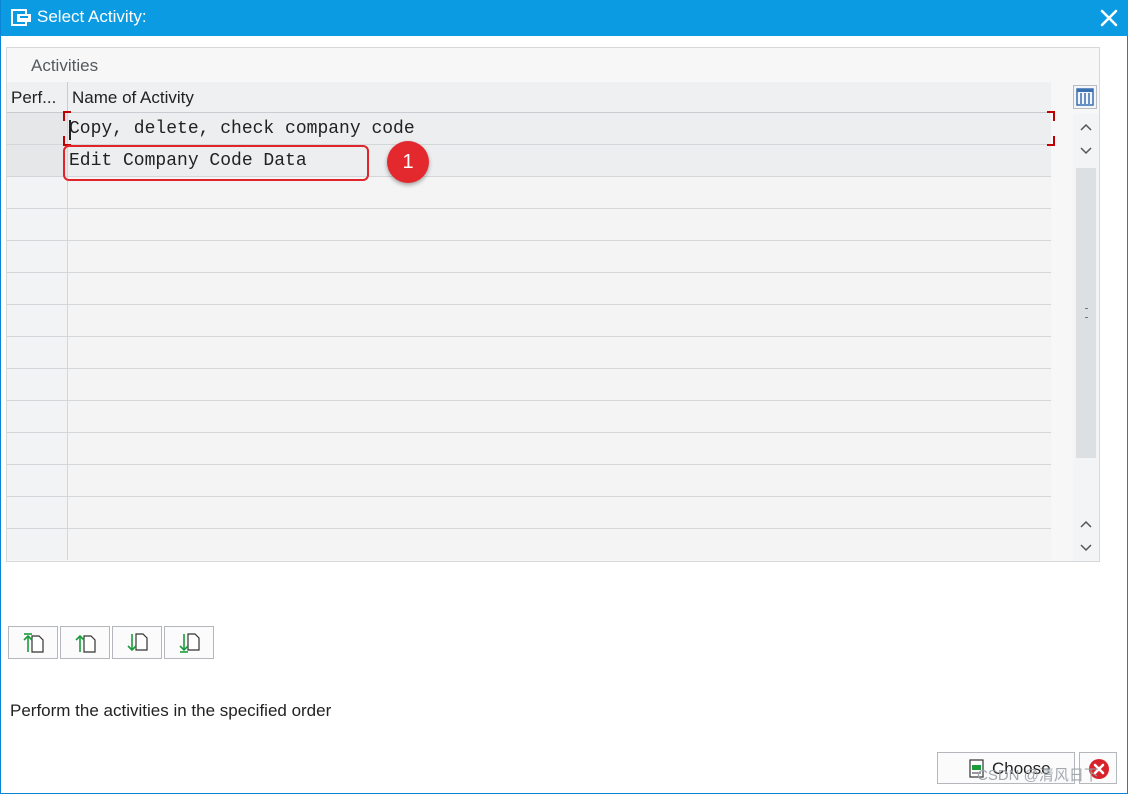  I want to click on column-layout-icon, so click(1085, 97).